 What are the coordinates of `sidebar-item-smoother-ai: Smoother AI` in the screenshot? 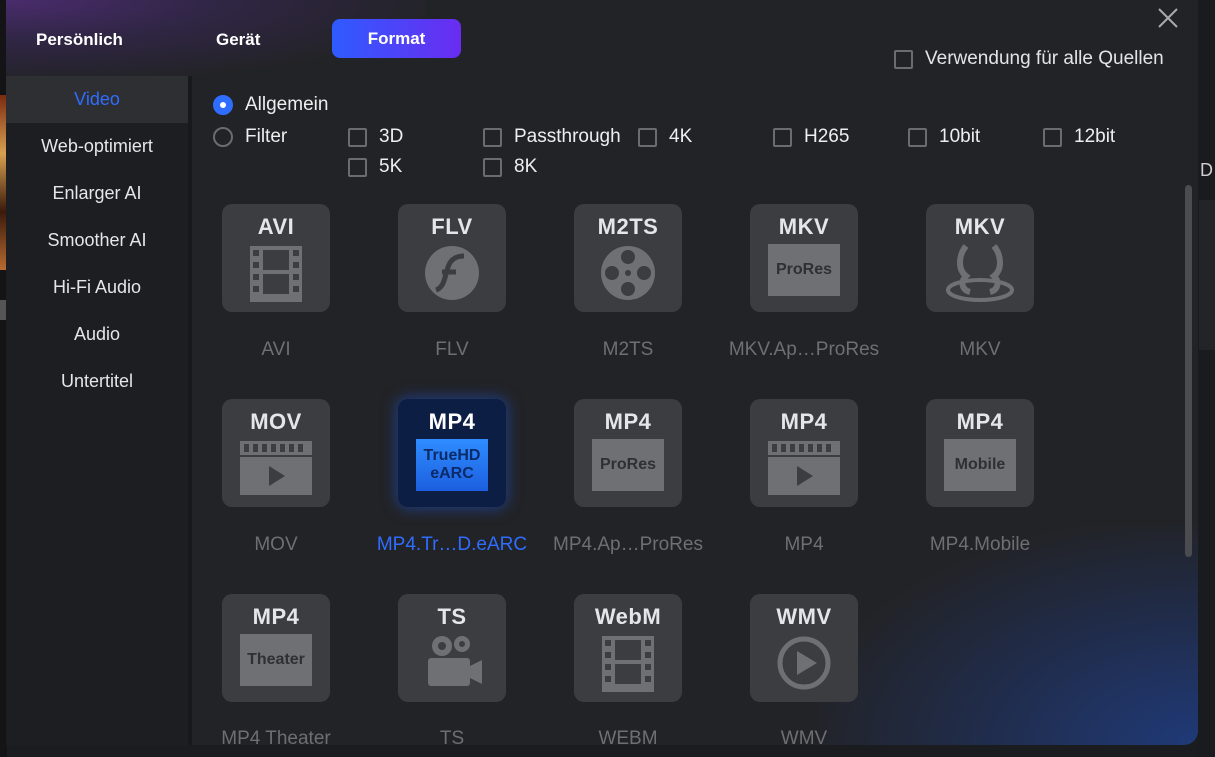 It's located at (97, 240).